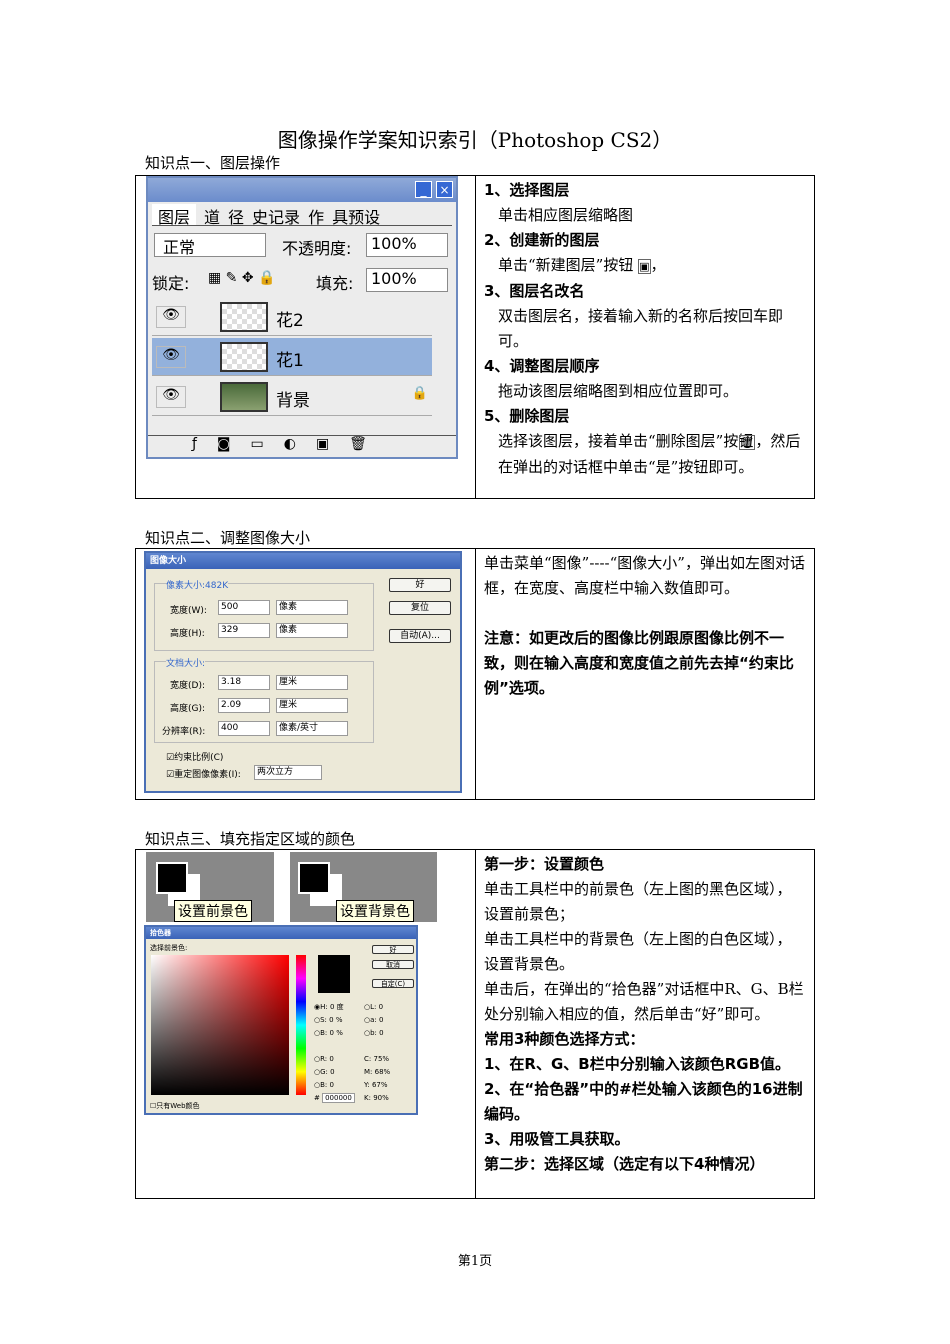 The width and height of the screenshot is (950, 1344). Describe the element at coordinates (643, 1101) in the screenshot. I see `method-item: 2、在“拾色器”中的#栏处输入该颜色的16进制编码。` at that location.